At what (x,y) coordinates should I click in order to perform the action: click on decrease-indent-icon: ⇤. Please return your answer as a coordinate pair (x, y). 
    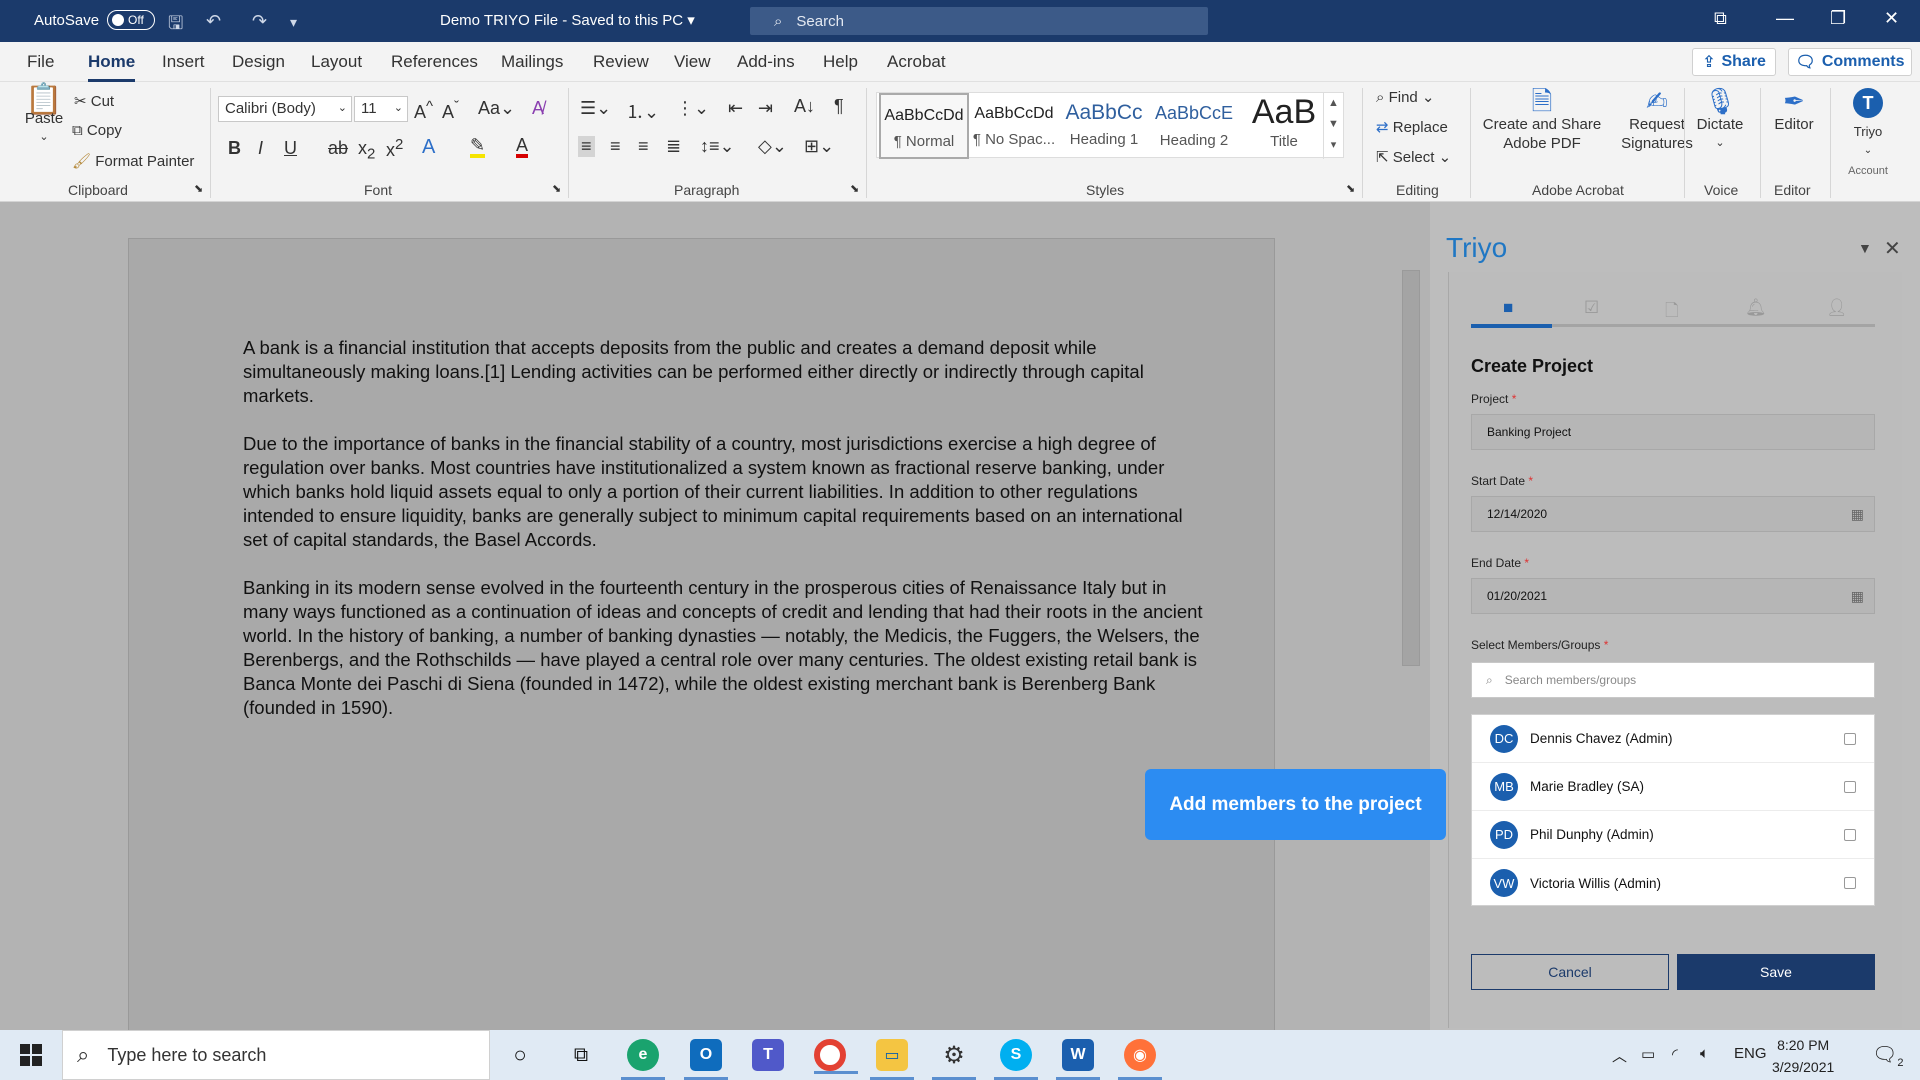
    Looking at the image, I should click on (735, 108).